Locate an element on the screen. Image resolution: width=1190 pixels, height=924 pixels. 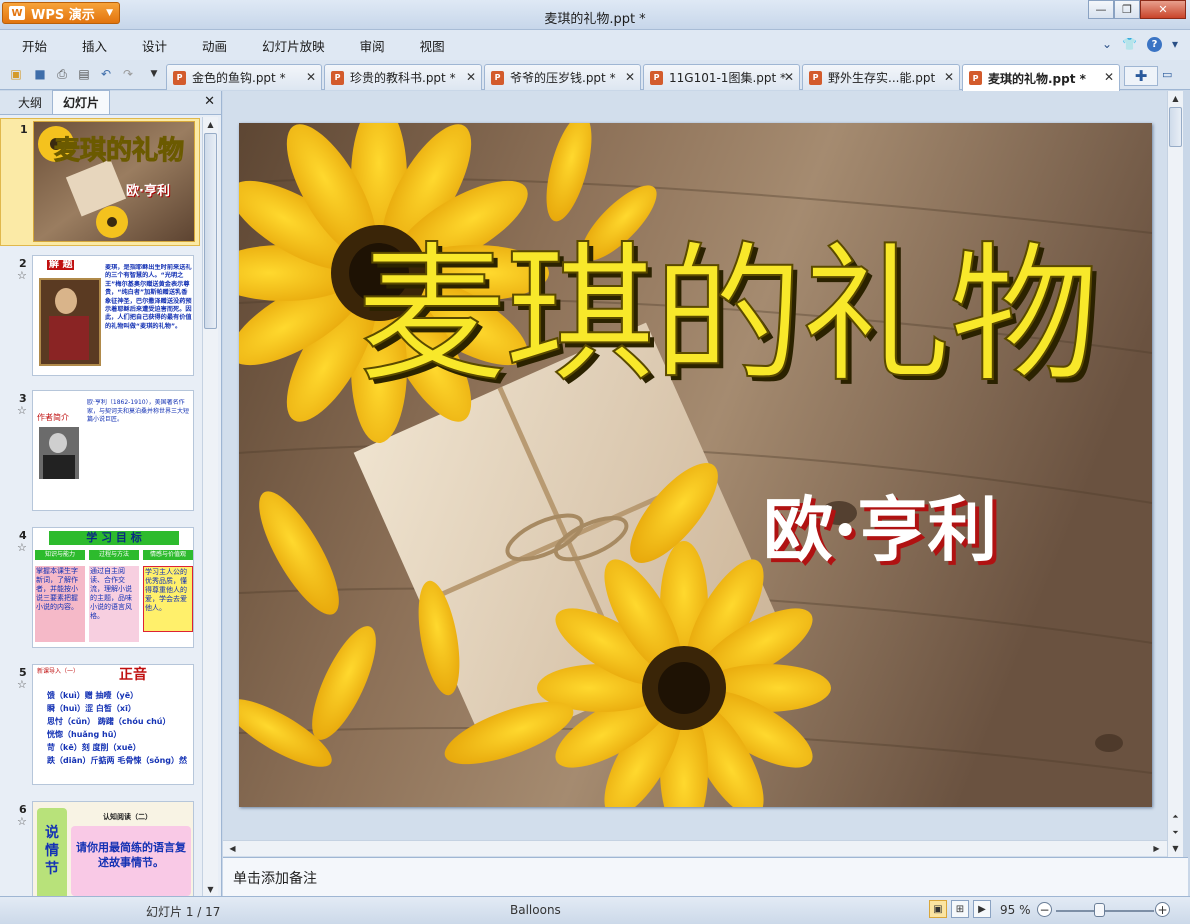
menu-design: 设计 is located at coordinates (154, 45).